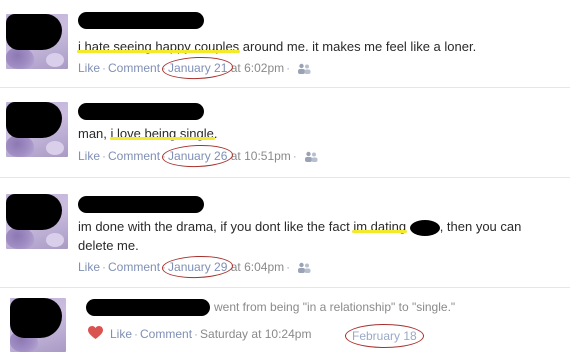  I want to click on post-time: at 6:04pm, so click(257, 267).